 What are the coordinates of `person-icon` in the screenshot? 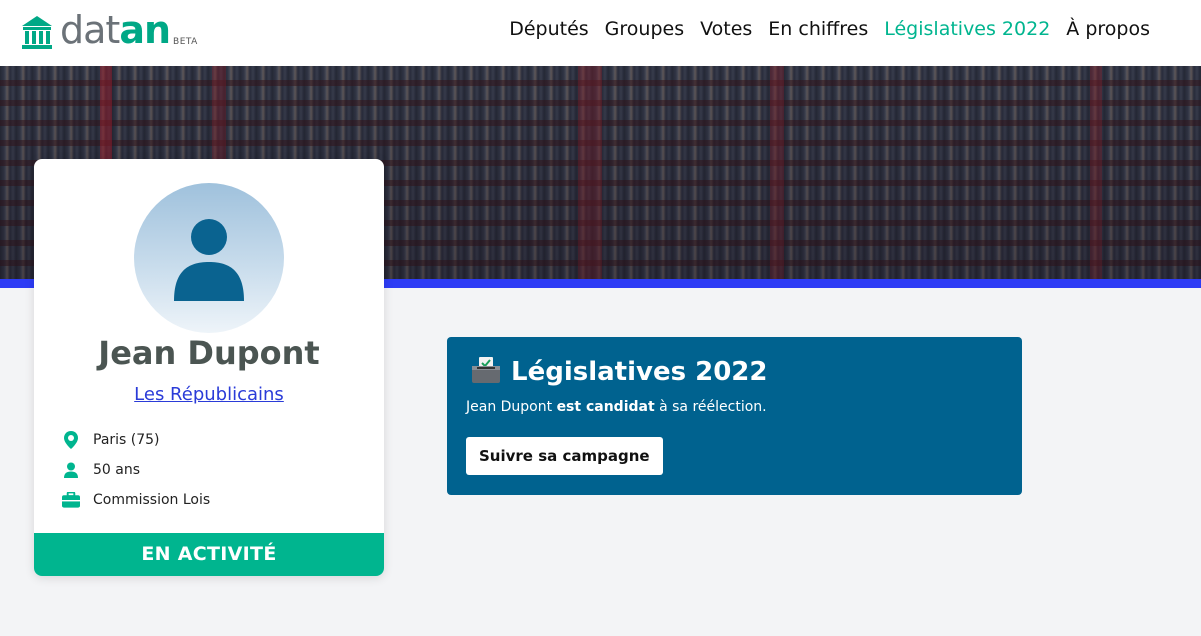 It's located at (71, 470).